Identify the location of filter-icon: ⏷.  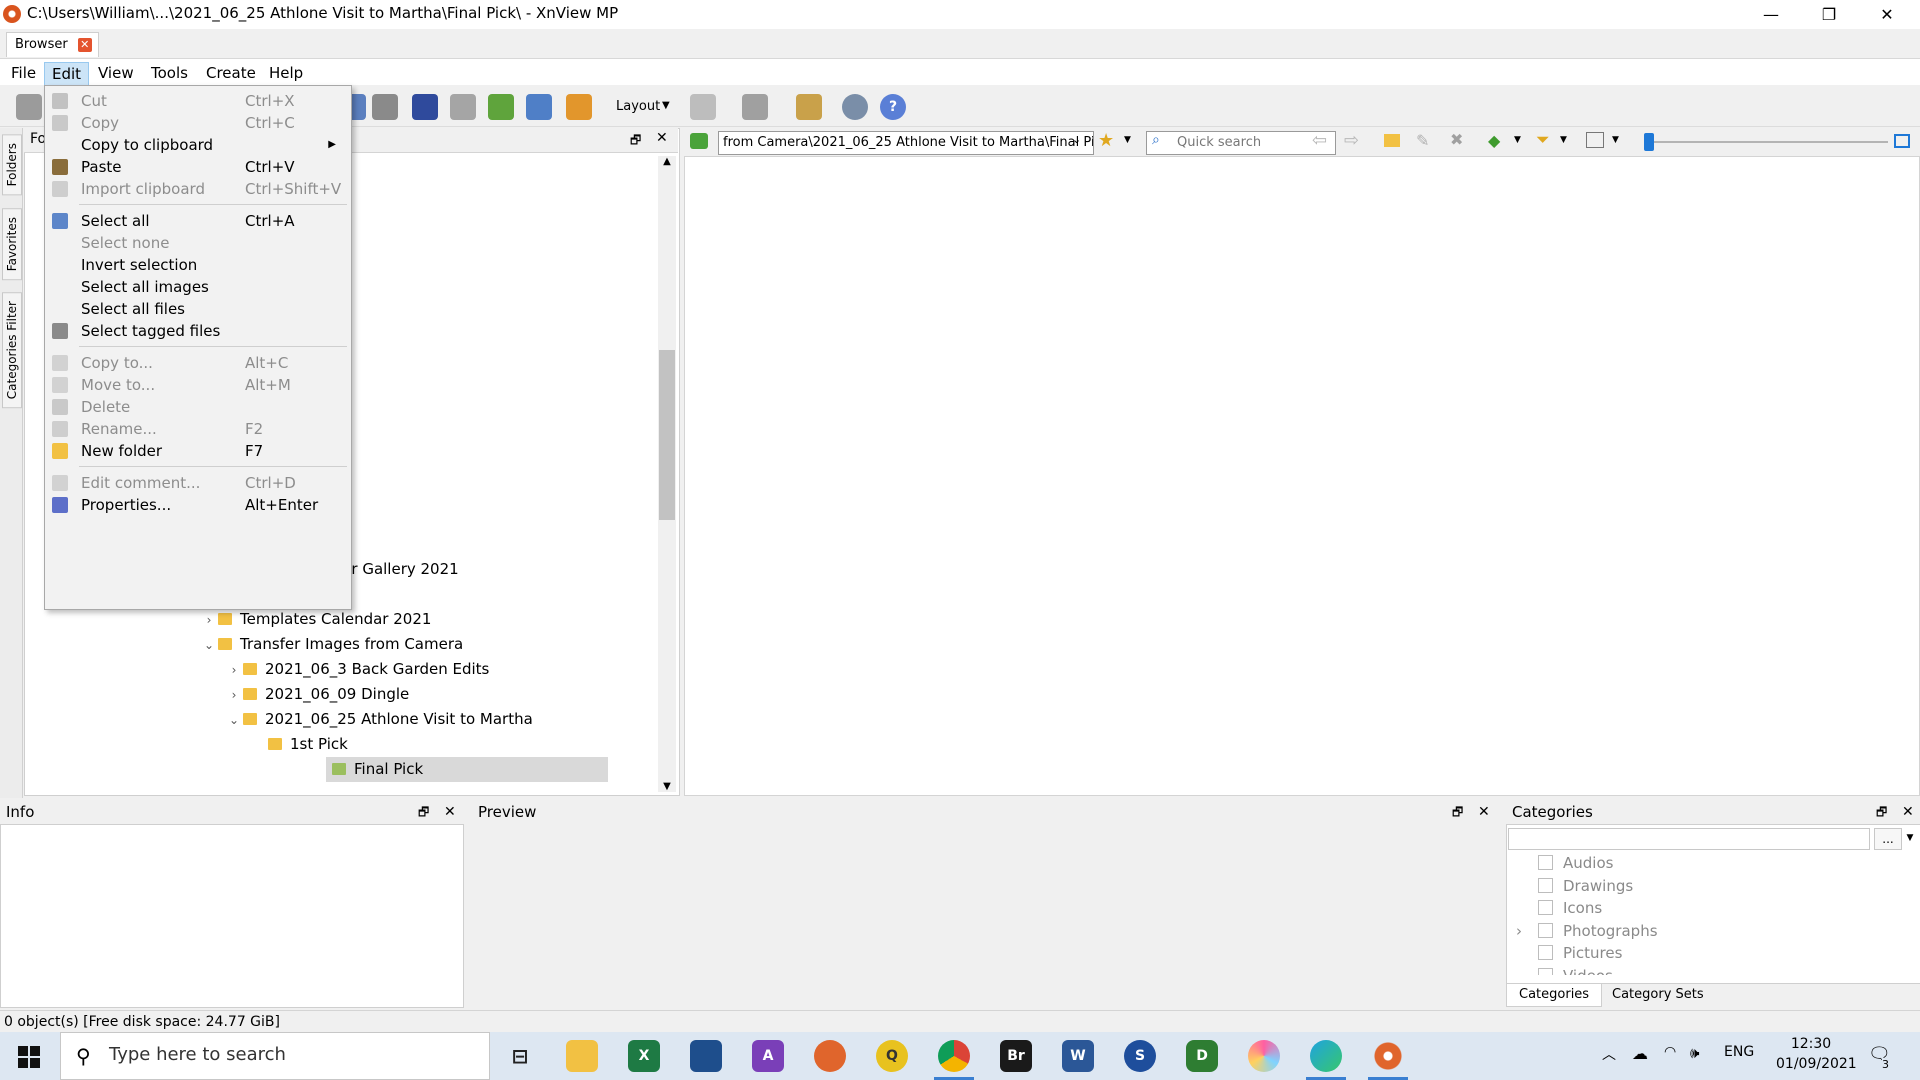
(1543, 140).